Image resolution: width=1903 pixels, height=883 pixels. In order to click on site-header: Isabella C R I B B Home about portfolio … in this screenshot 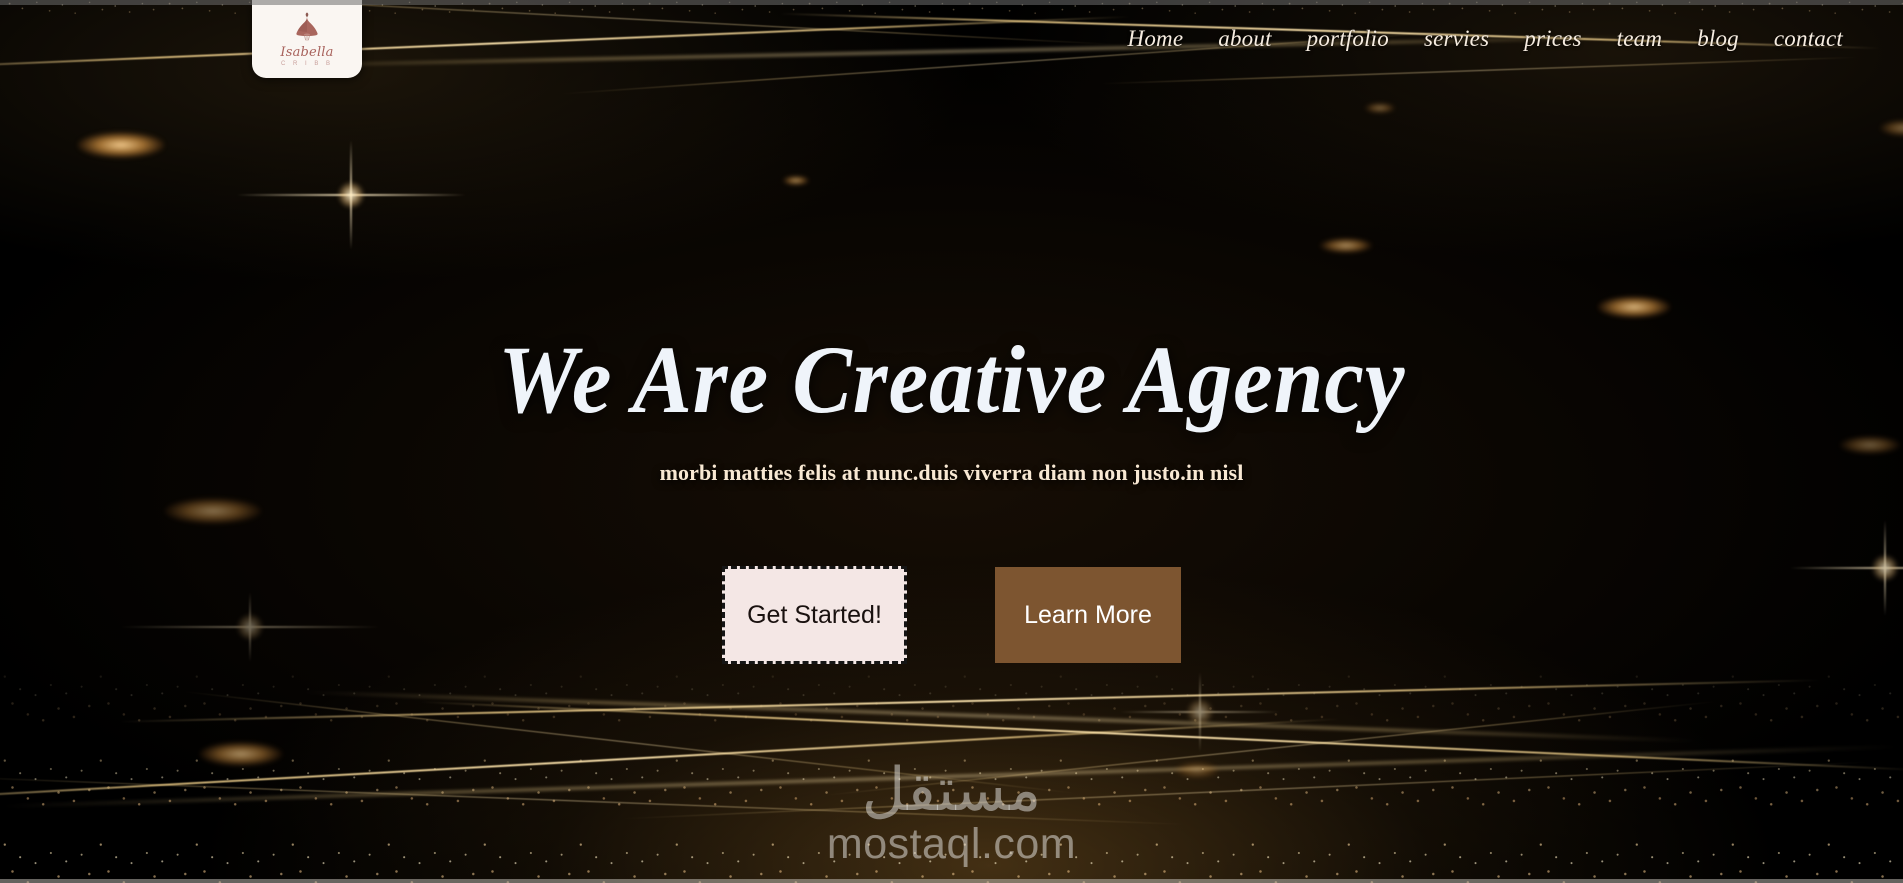, I will do `click(951, 41)`.